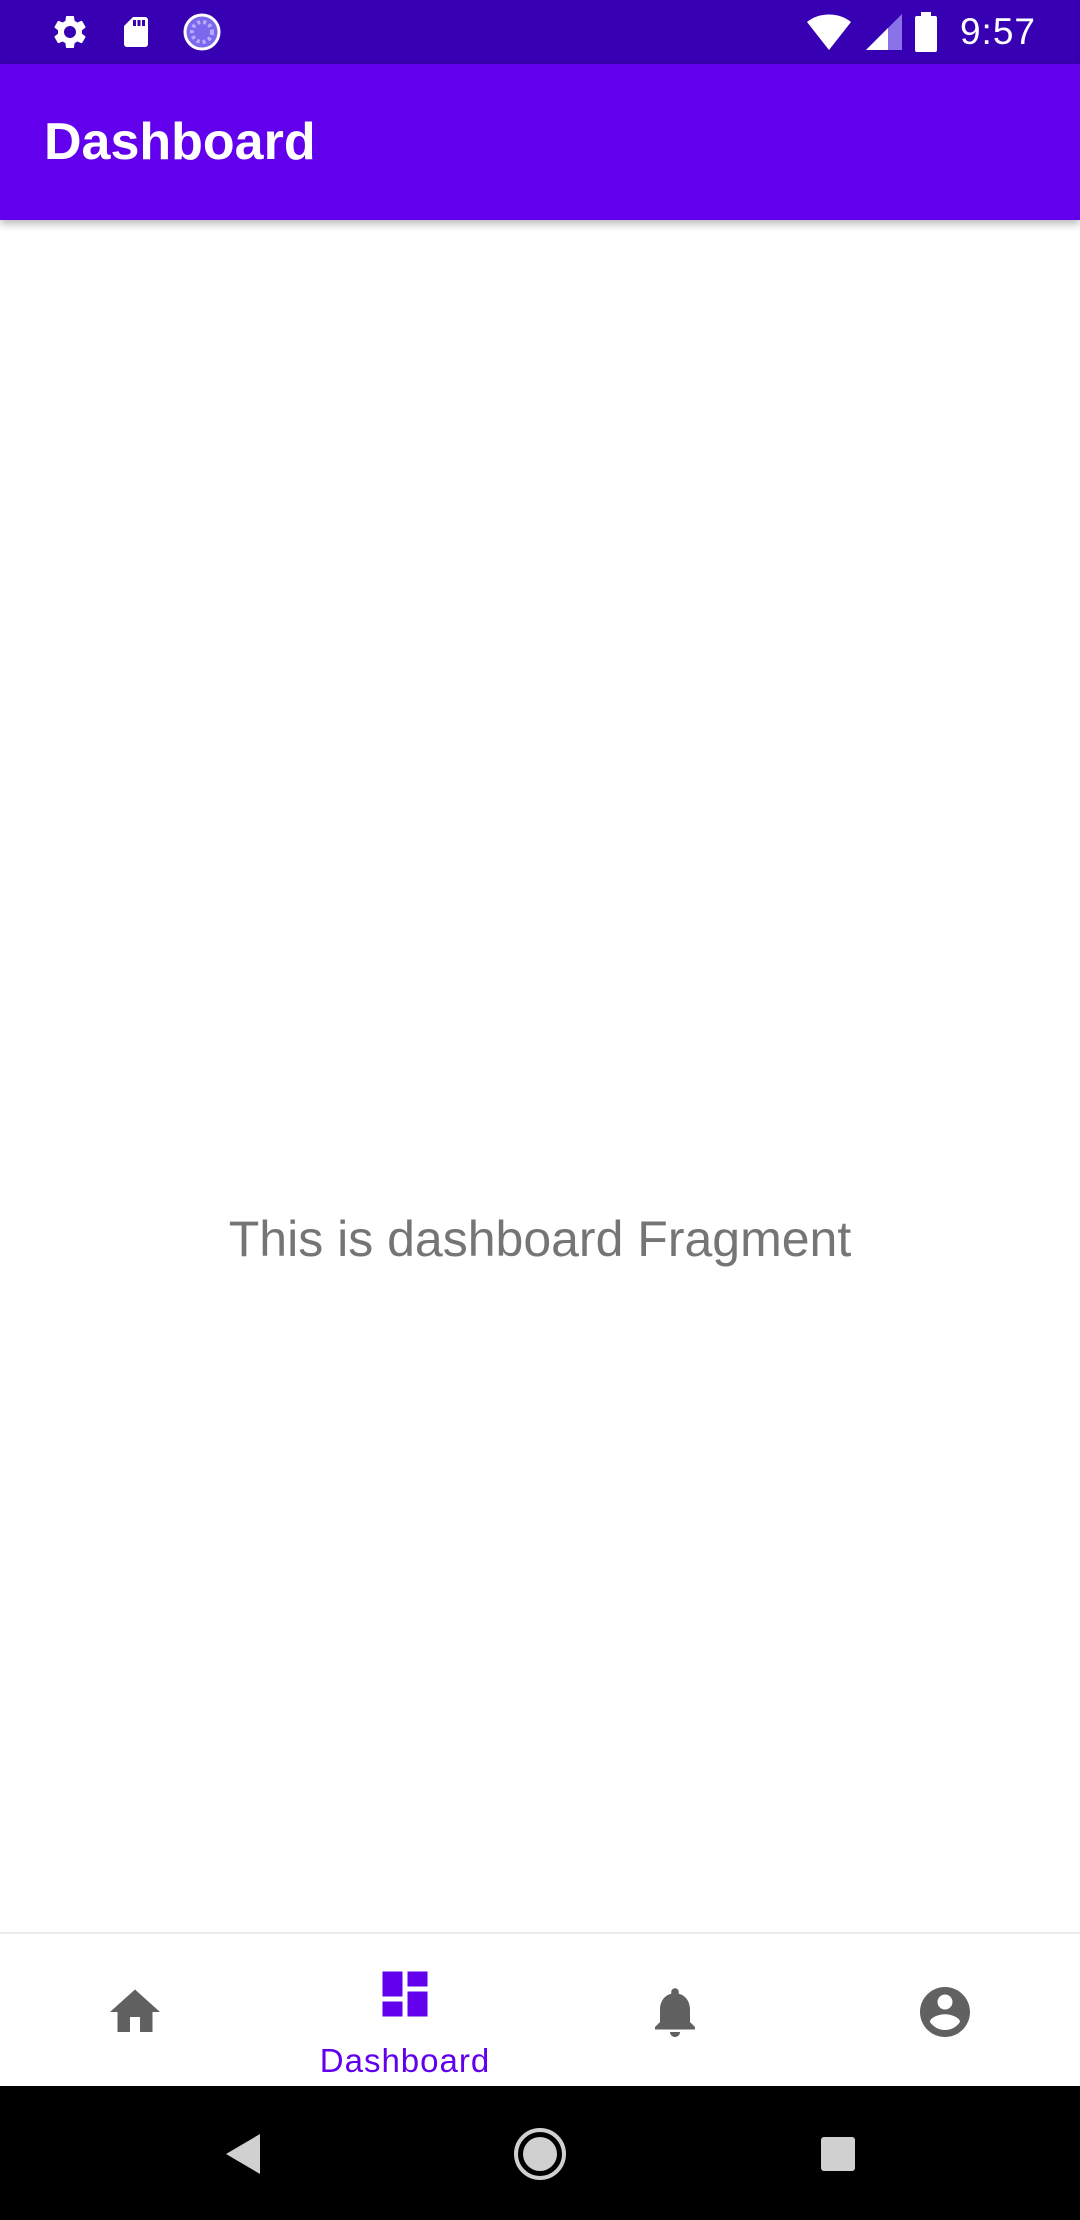 Image resolution: width=1080 pixels, height=2220 pixels. I want to click on sd-card-icon, so click(136, 32).